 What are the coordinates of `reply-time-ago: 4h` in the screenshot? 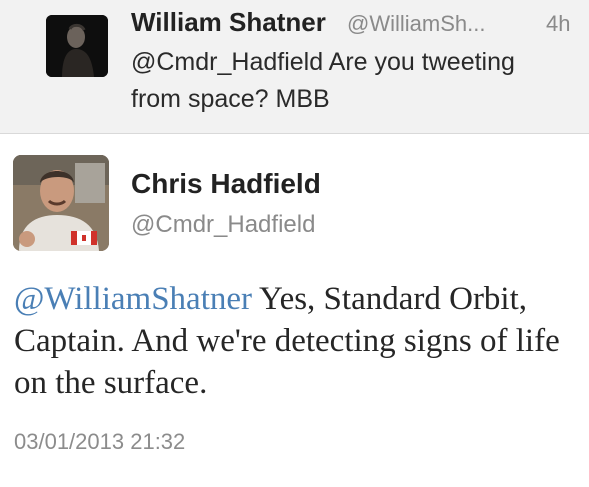 It's located at (558, 23).